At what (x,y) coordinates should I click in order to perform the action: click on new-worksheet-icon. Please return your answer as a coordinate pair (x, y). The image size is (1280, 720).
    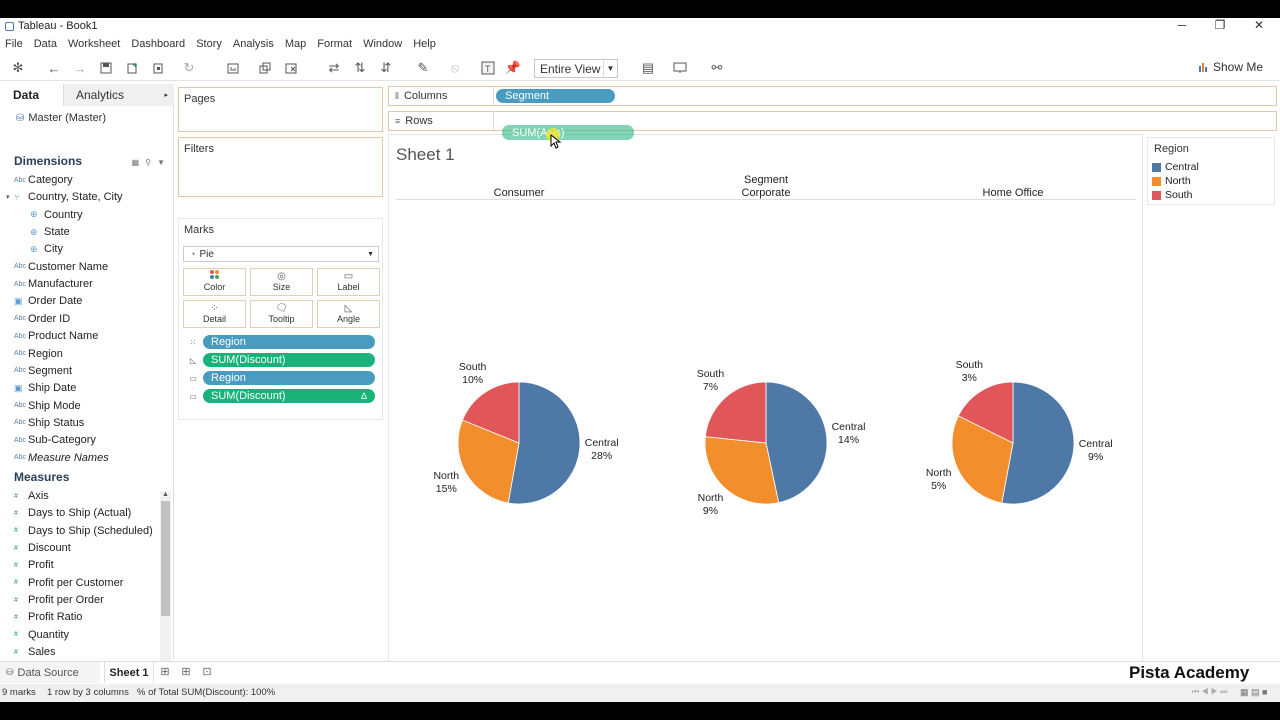
    Looking at the image, I should click on (233, 68).